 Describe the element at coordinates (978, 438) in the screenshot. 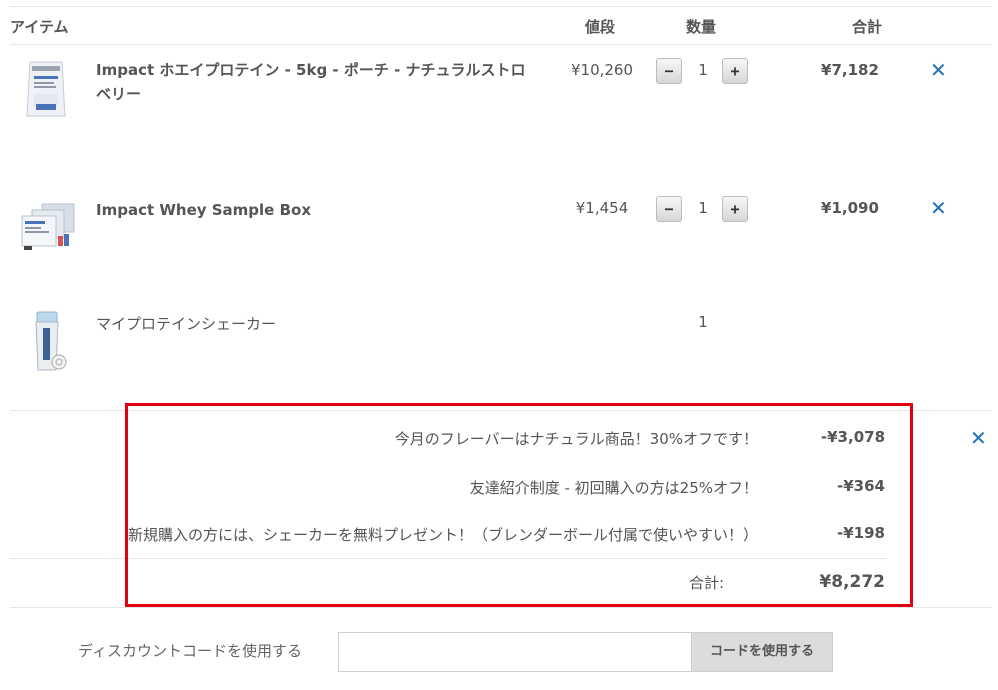

I see `remove-discount-icon: ✕` at that location.